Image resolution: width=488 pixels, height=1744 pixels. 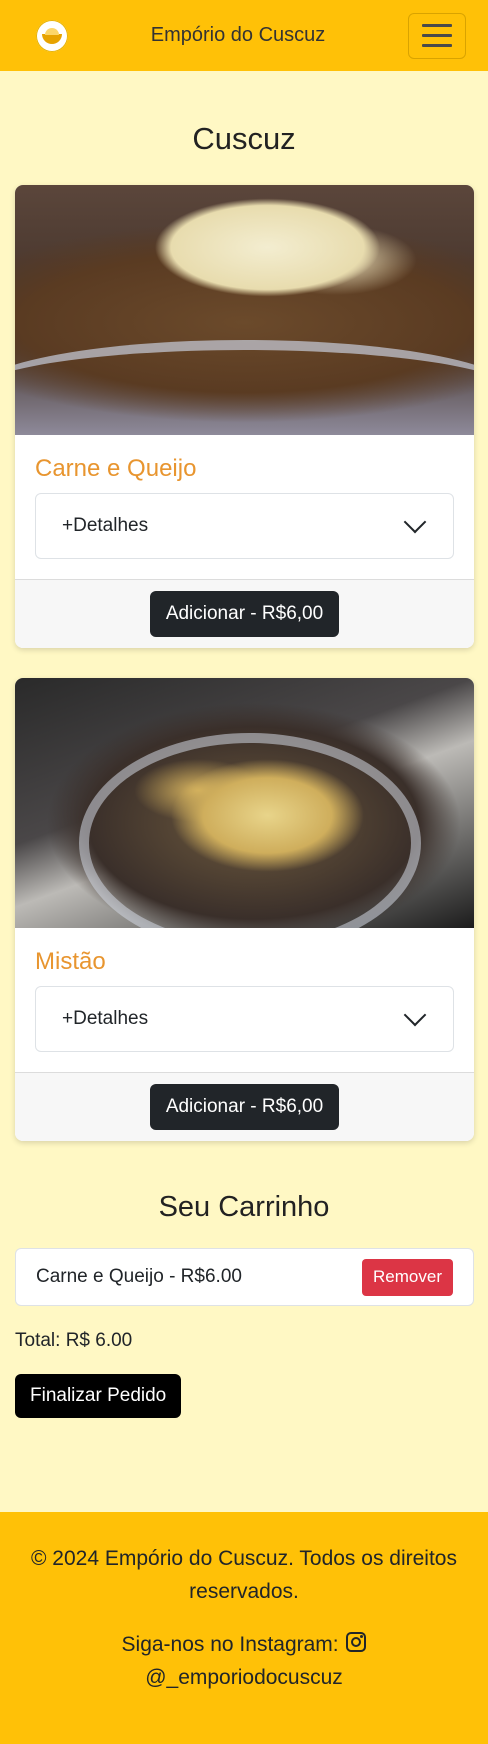 I want to click on cart-item-label: Carne e Queijo - R$6.00, so click(x=139, y=1276).